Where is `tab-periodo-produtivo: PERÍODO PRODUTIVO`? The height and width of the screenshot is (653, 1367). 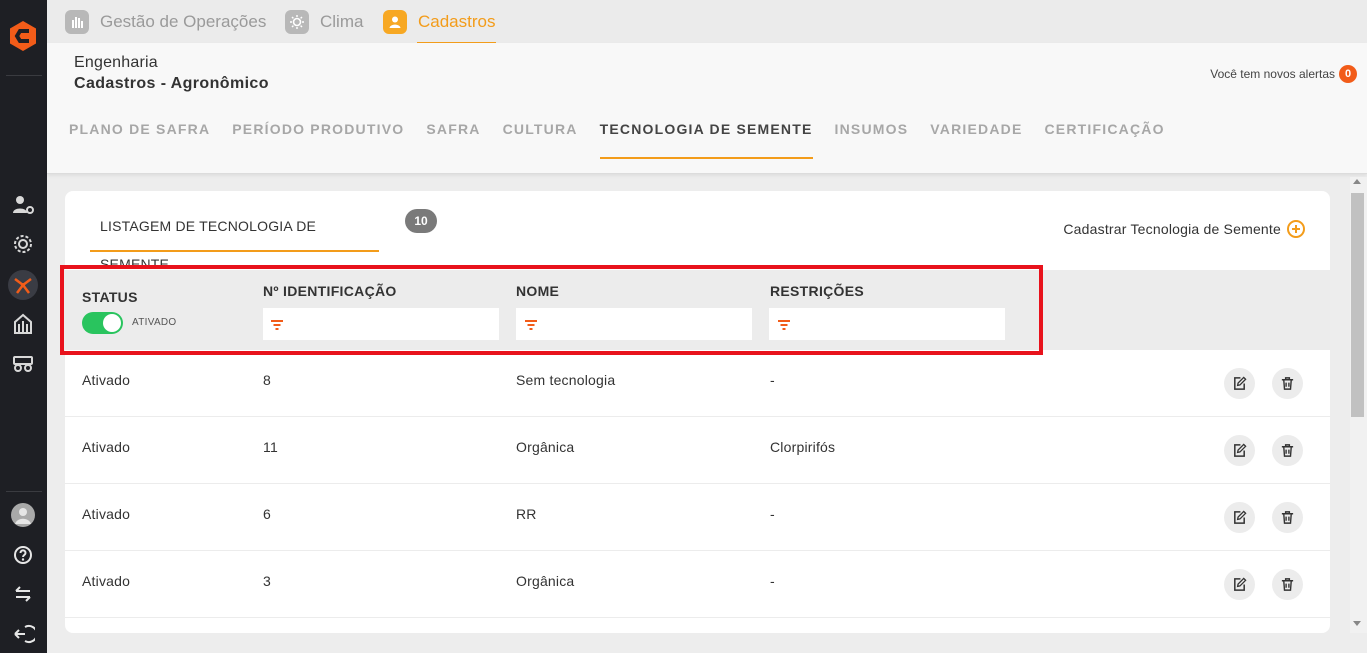
tab-periodo-produtivo: PERÍODO PRODUTIVO is located at coordinates (318, 140).